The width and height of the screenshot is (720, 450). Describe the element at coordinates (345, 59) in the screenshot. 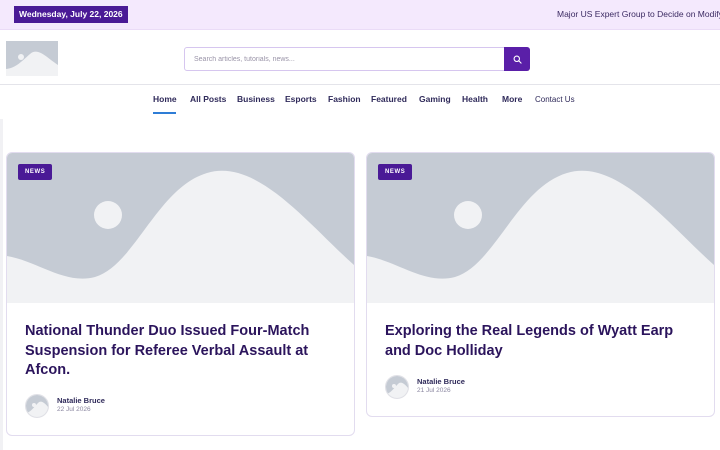

I see `search-input` at that location.